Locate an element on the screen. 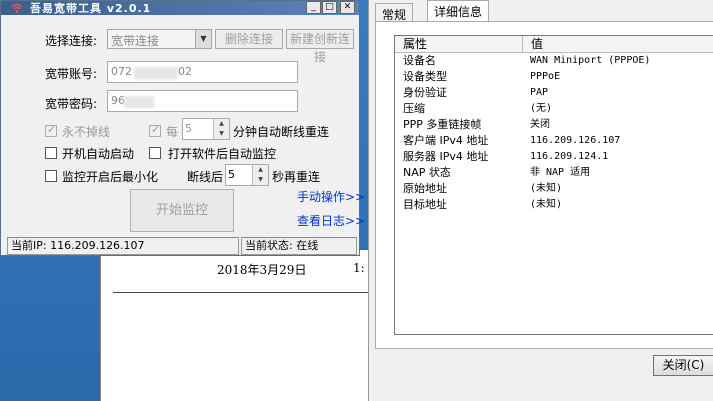 The image size is (713, 401). table-row: 服务器 IPv4 地址 116.209.124.1 is located at coordinates (554, 157).